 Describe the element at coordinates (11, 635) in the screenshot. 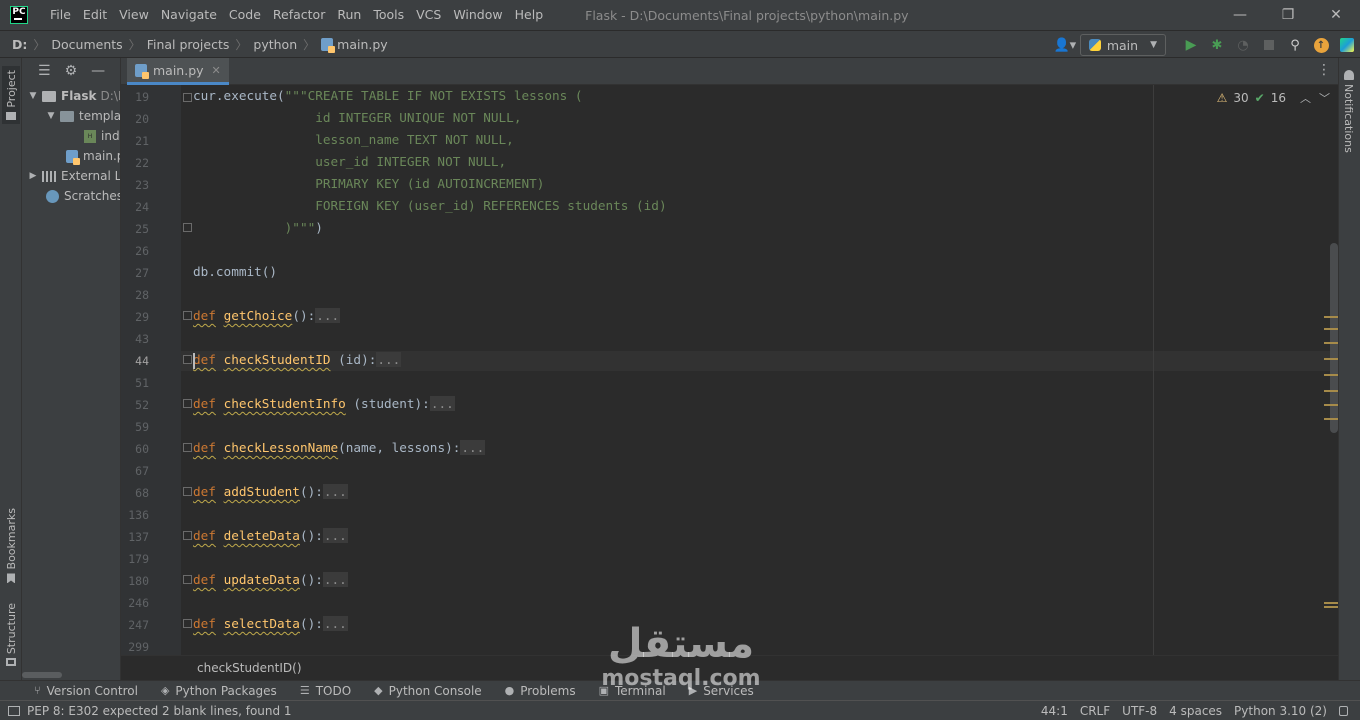

I see `tool-window-structure: Structure` at that location.